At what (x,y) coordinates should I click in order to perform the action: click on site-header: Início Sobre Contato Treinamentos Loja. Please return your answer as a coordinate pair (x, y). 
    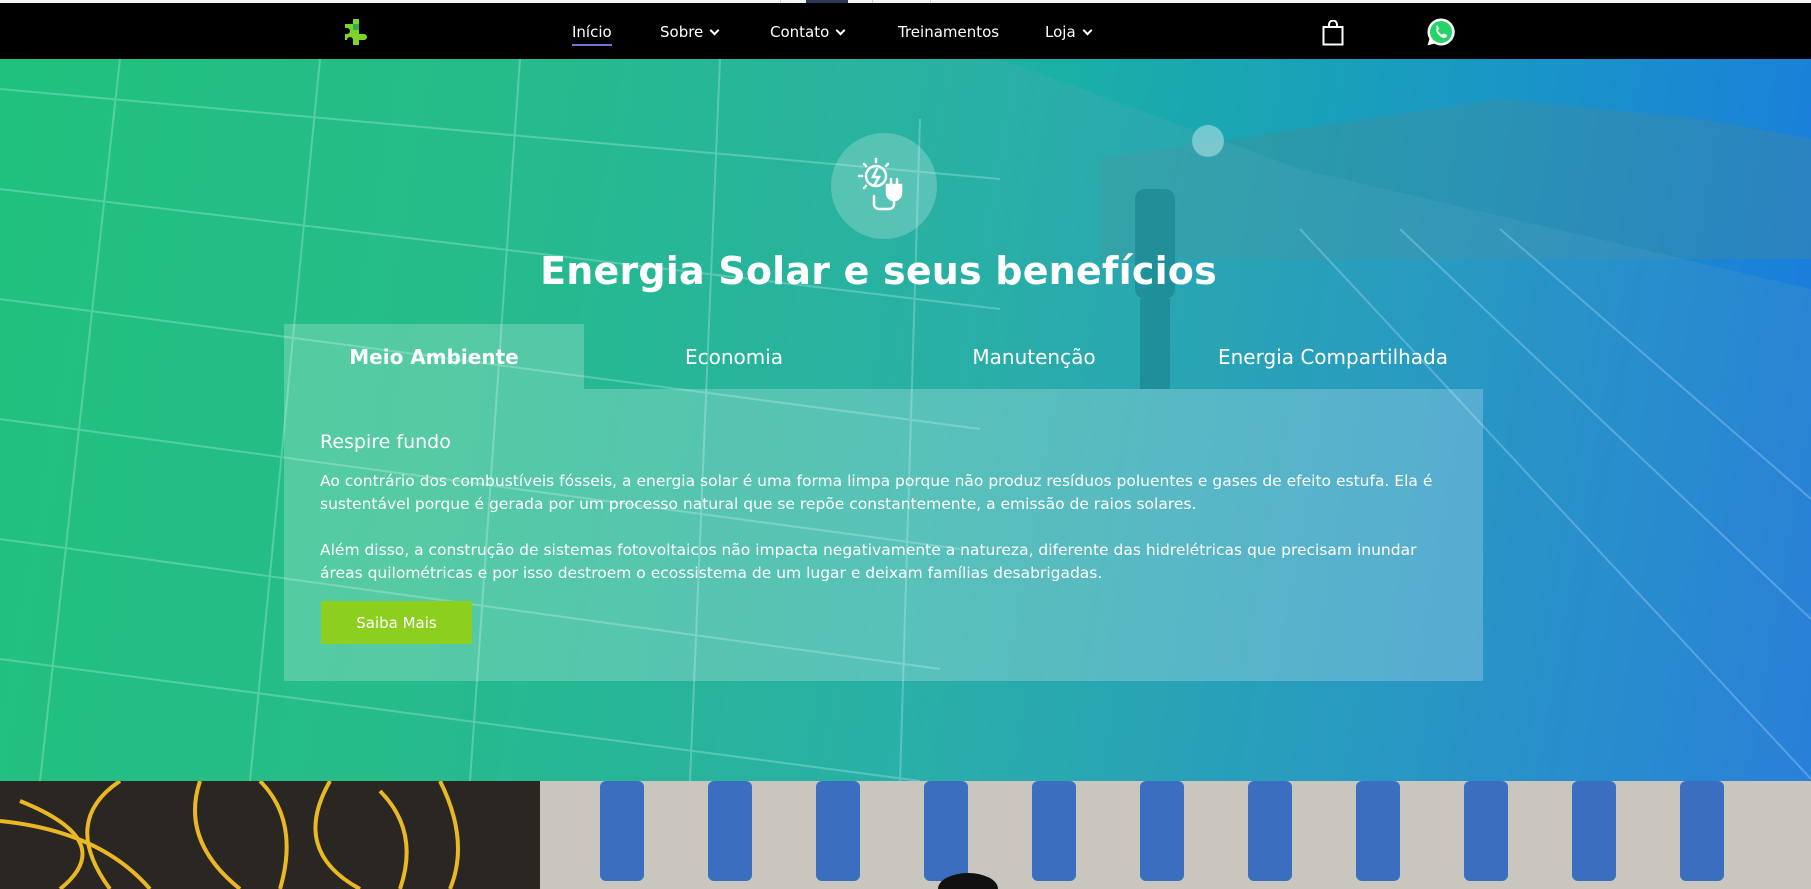
    Looking at the image, I should click on (905, 31).